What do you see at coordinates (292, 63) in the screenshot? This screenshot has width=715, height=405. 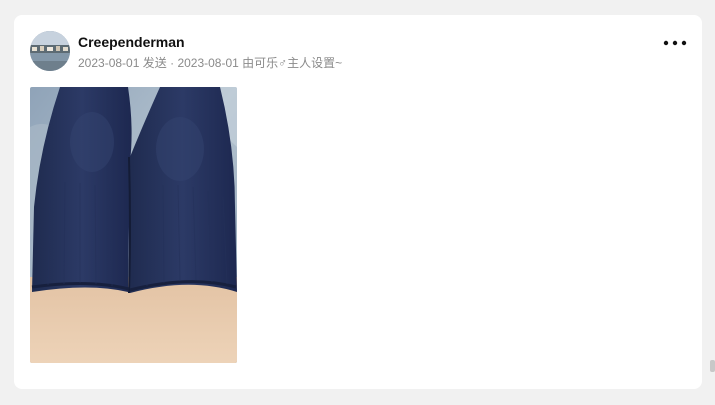 I see `set-label: 由可乐♂主人设置~` at bounding box center [292, 63].